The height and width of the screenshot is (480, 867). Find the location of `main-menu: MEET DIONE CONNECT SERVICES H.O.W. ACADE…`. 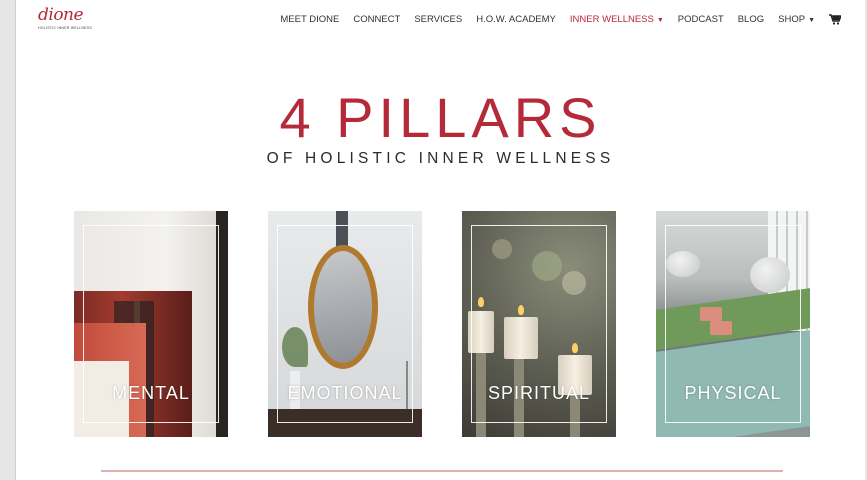

main-menu: MEET DIONE CONNECT SERVICES H.O.W. ACADE… is located at coordinates (561, 19).